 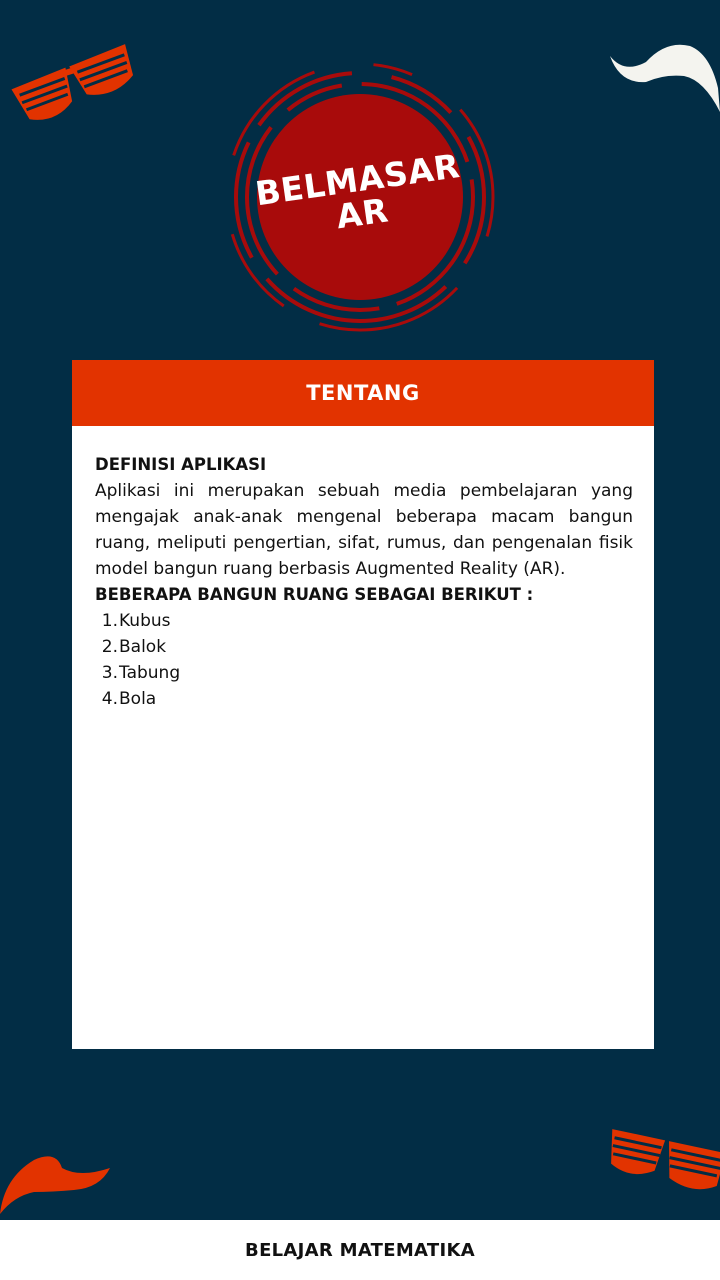 I want to click on list-item-label: Kubus, so click(x=145, y=621).